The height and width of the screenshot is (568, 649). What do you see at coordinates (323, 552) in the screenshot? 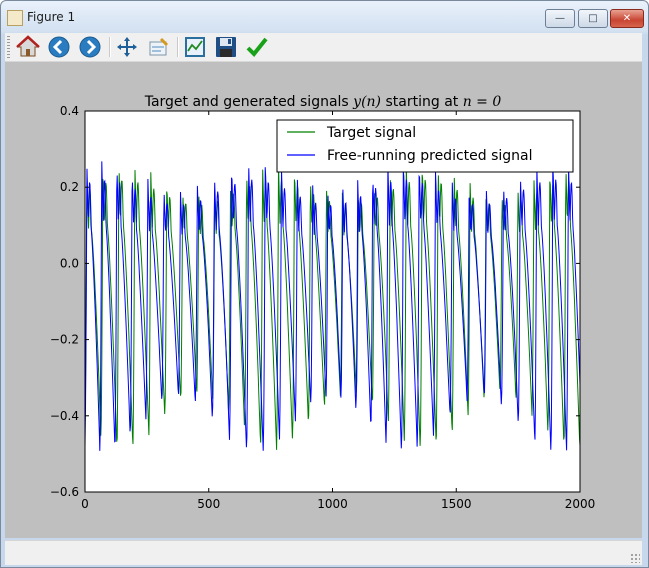
I see `status-bar` at bounding box center [323, 552].